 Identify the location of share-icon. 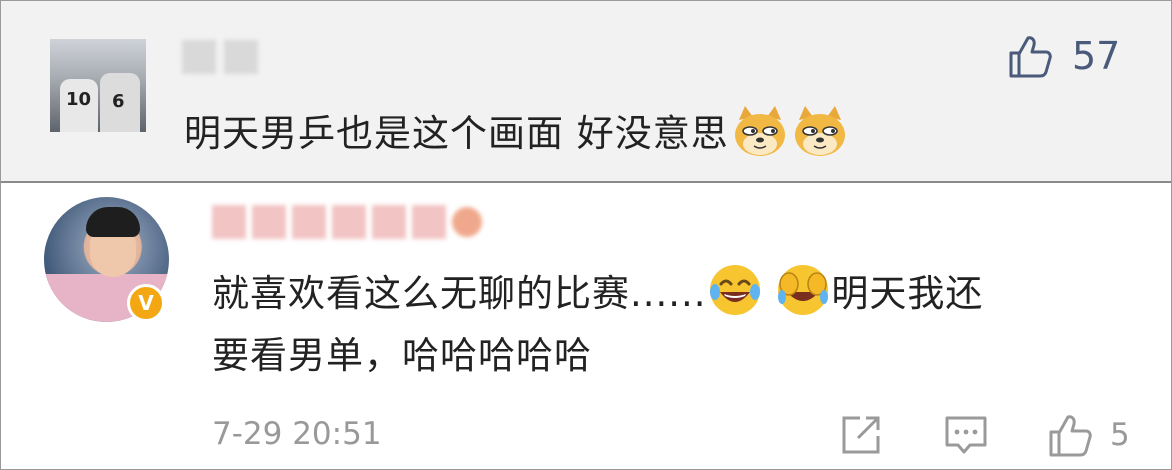
(861, 435).